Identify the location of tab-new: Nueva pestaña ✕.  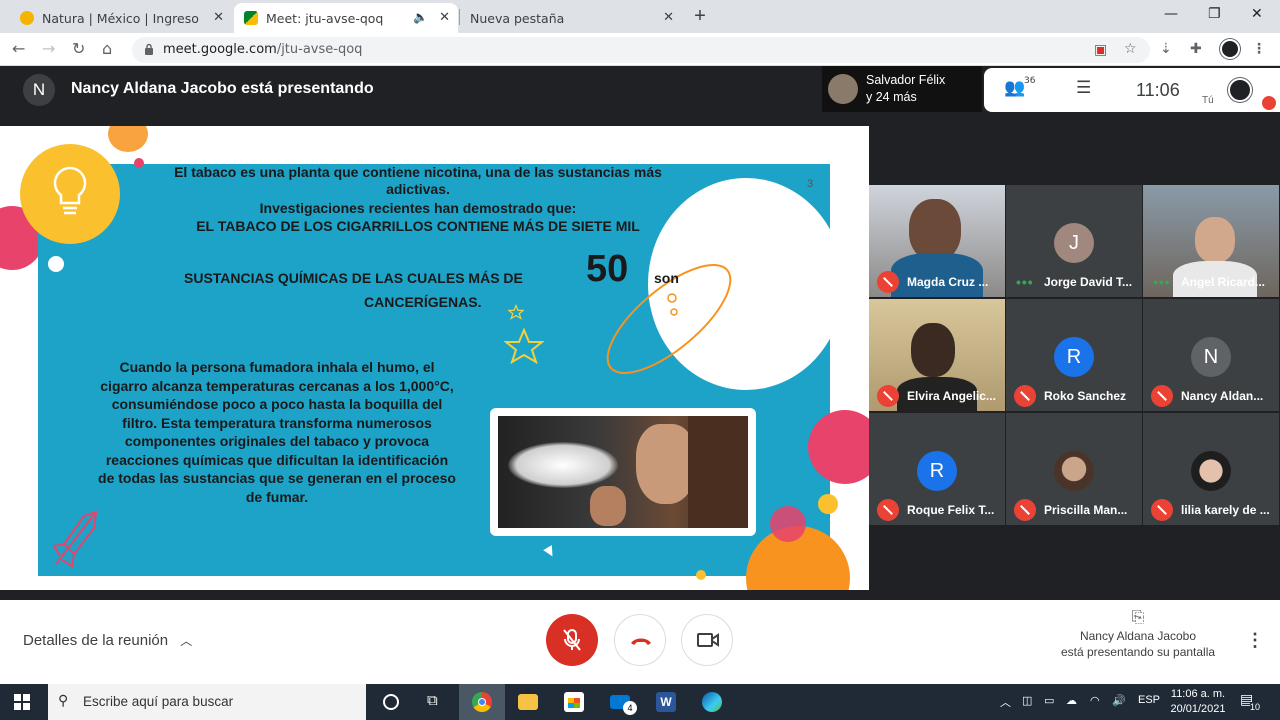
(571, 18).